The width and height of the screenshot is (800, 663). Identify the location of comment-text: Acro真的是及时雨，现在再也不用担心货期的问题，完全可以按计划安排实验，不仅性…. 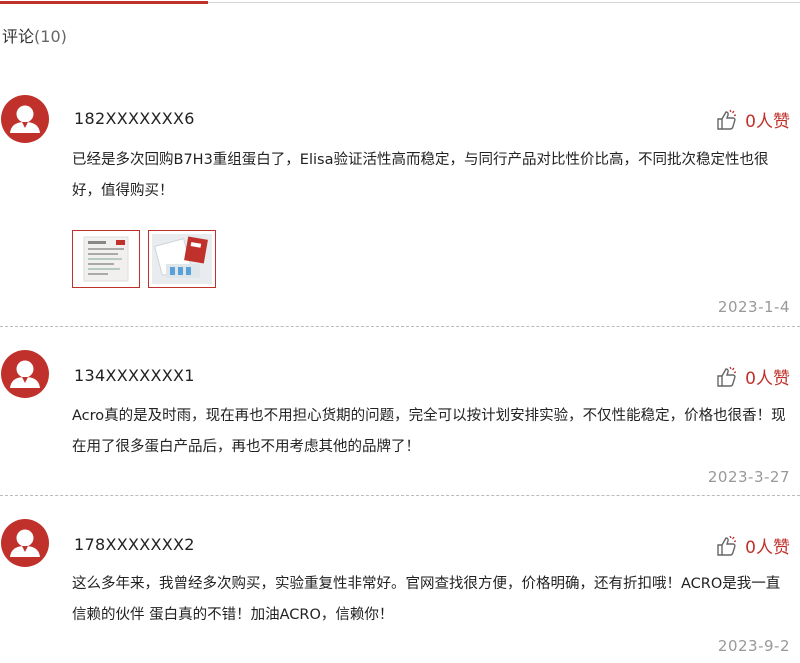
(429, 431).